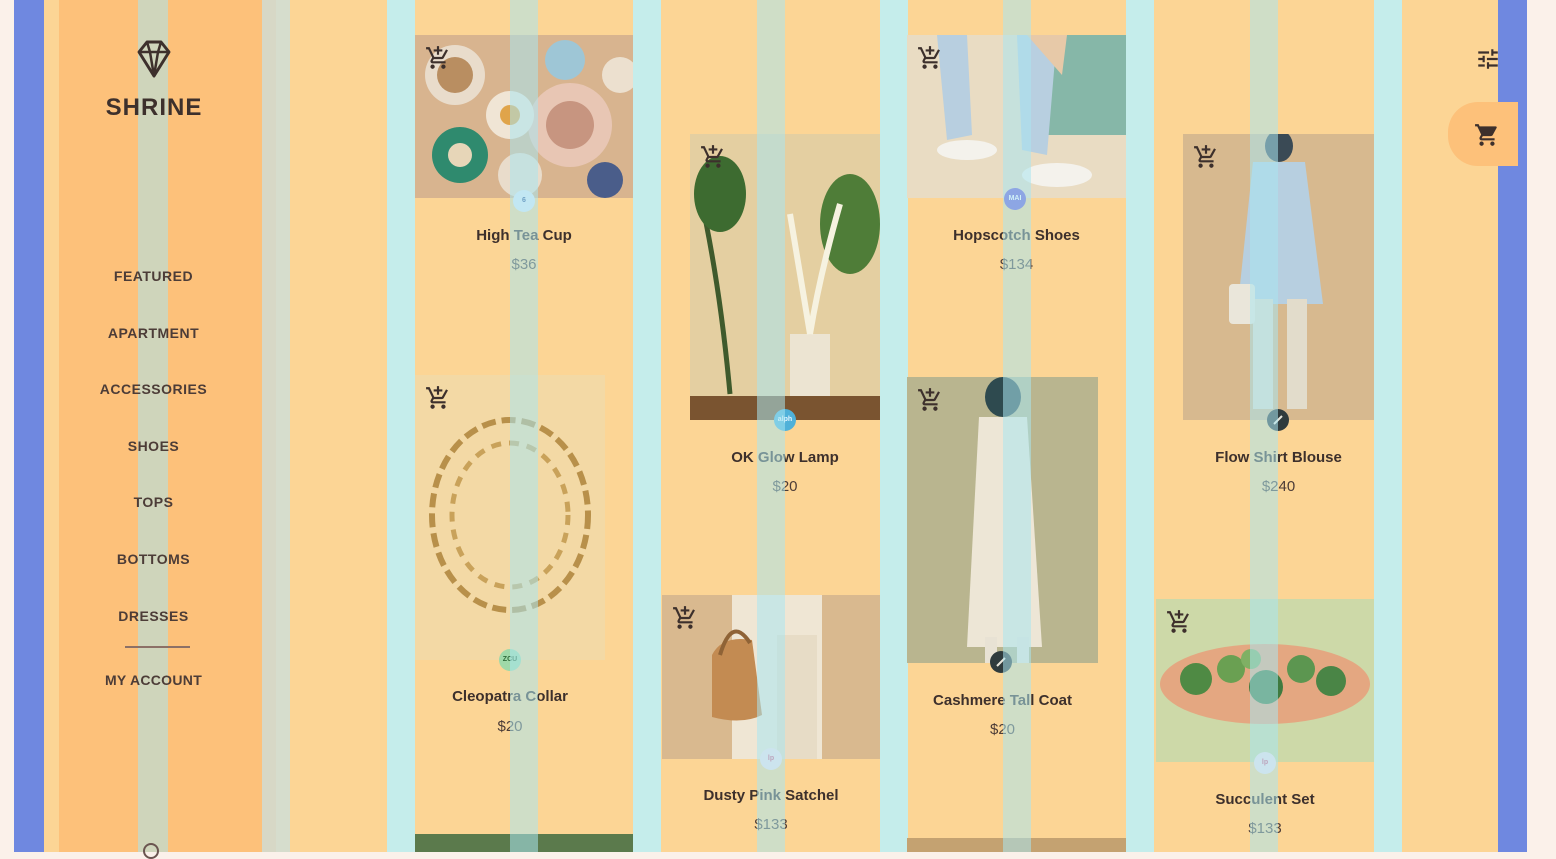 The height and width of the screenshot is (859, 1556). Describe the element at coordinates (524, 264) in the screenshot. I see `product-price: $36` at that location.